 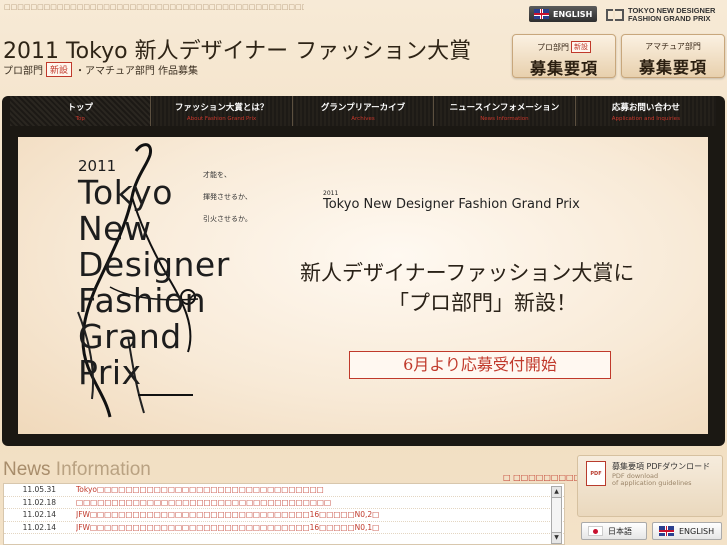 What do you see at coordinates (217, 175) in the screenshot?
I see `tagline-line: 才能を、` at bounding box center [217, 175].